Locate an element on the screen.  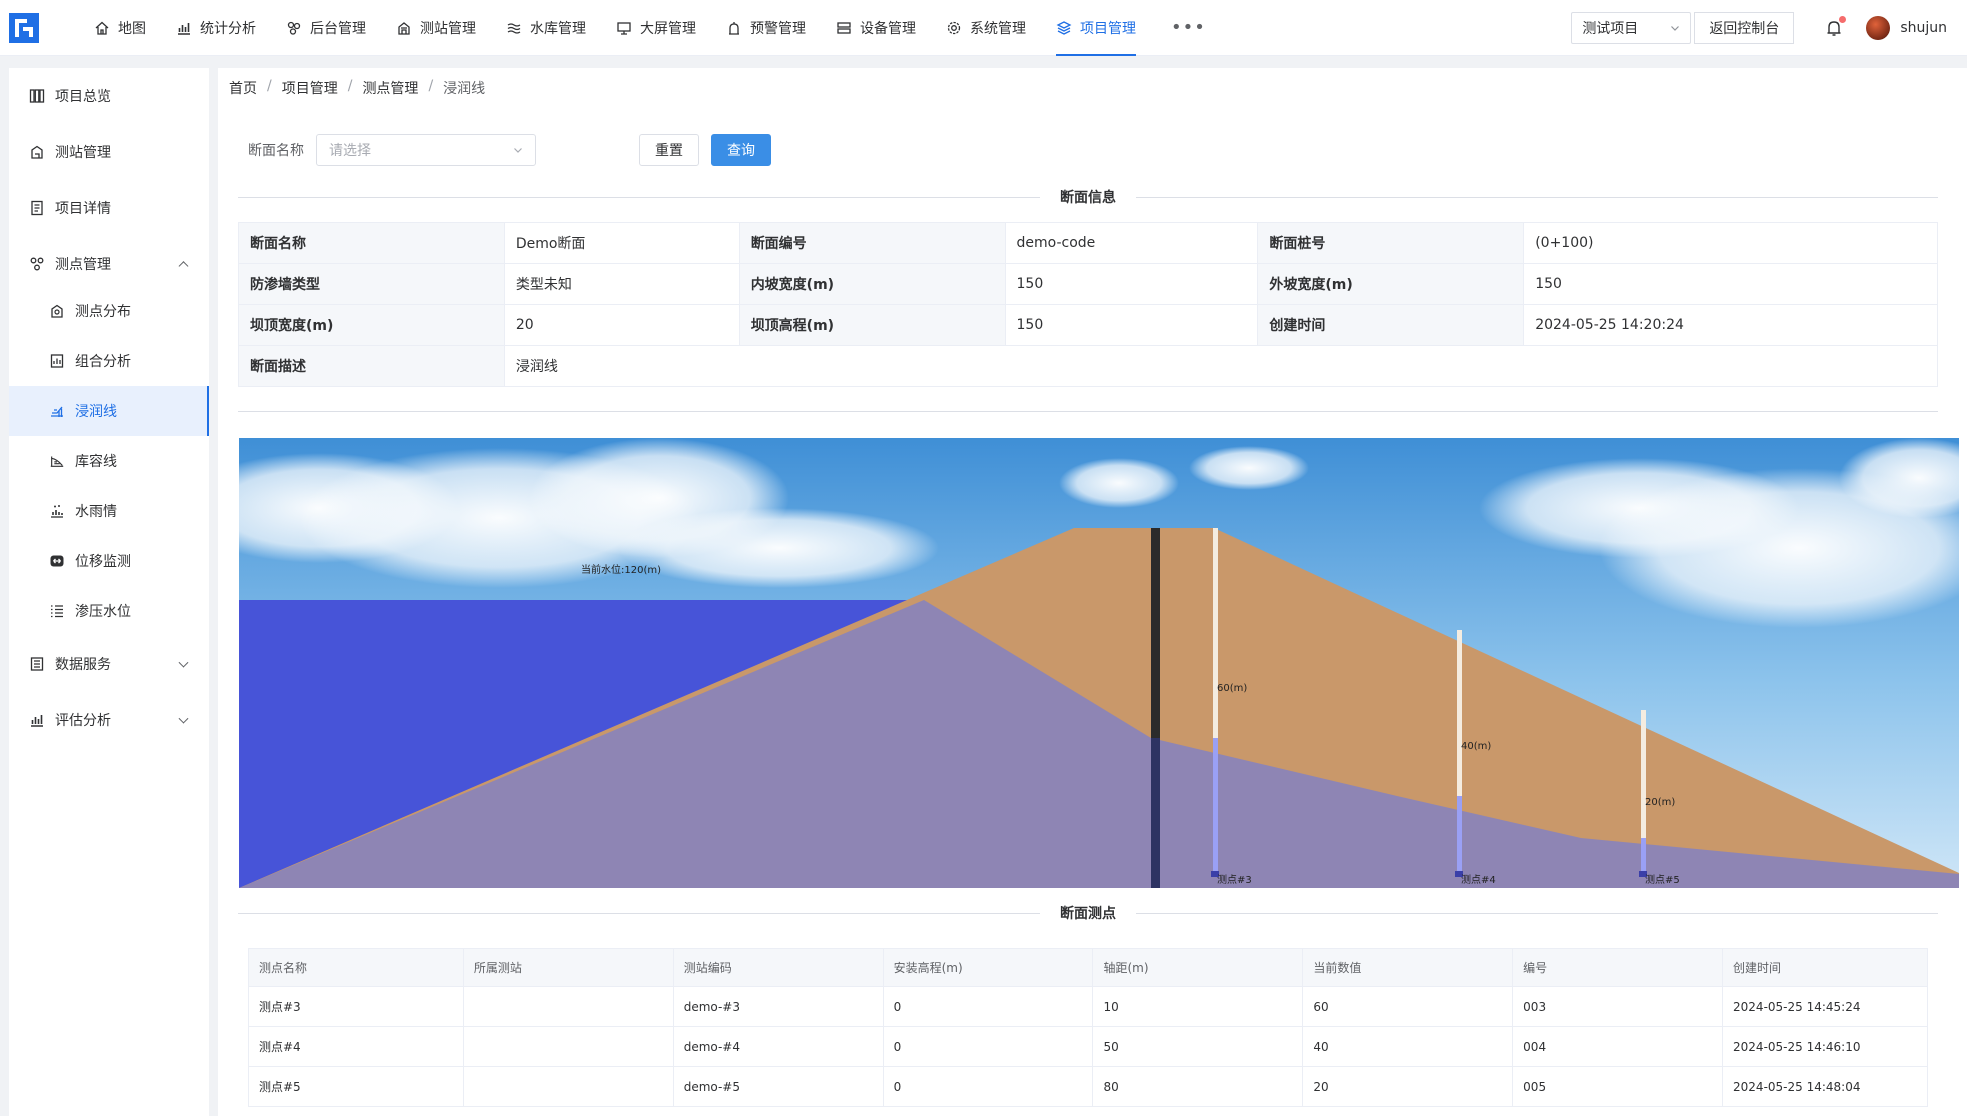
nav-item-station: 测站管理 is located at coordinates (436, 28).